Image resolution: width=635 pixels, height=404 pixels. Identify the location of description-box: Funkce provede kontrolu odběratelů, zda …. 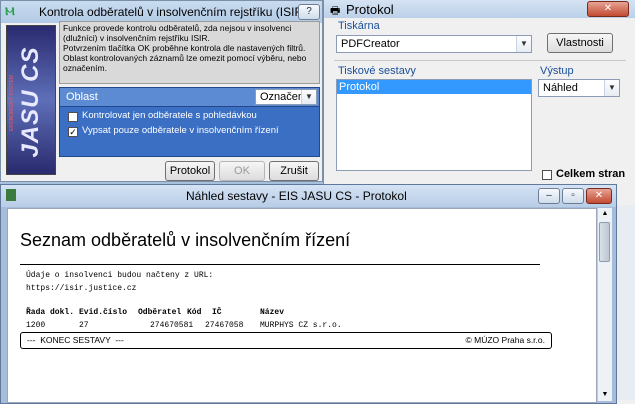
(189, 52).